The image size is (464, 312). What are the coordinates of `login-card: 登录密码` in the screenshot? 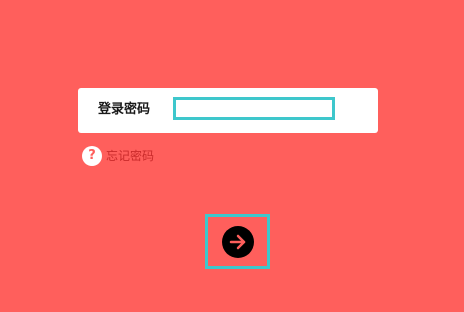 It's located at (228, 110).